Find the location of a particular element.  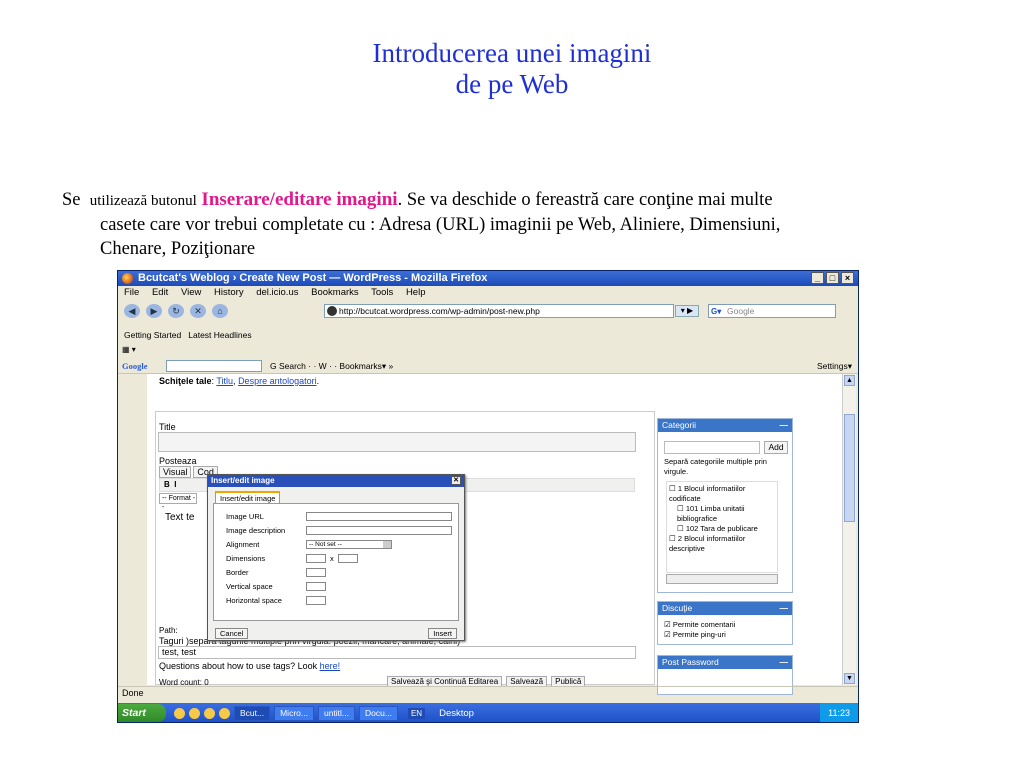

discussion-header: Discuţie — is located at coordinates (725, 608).